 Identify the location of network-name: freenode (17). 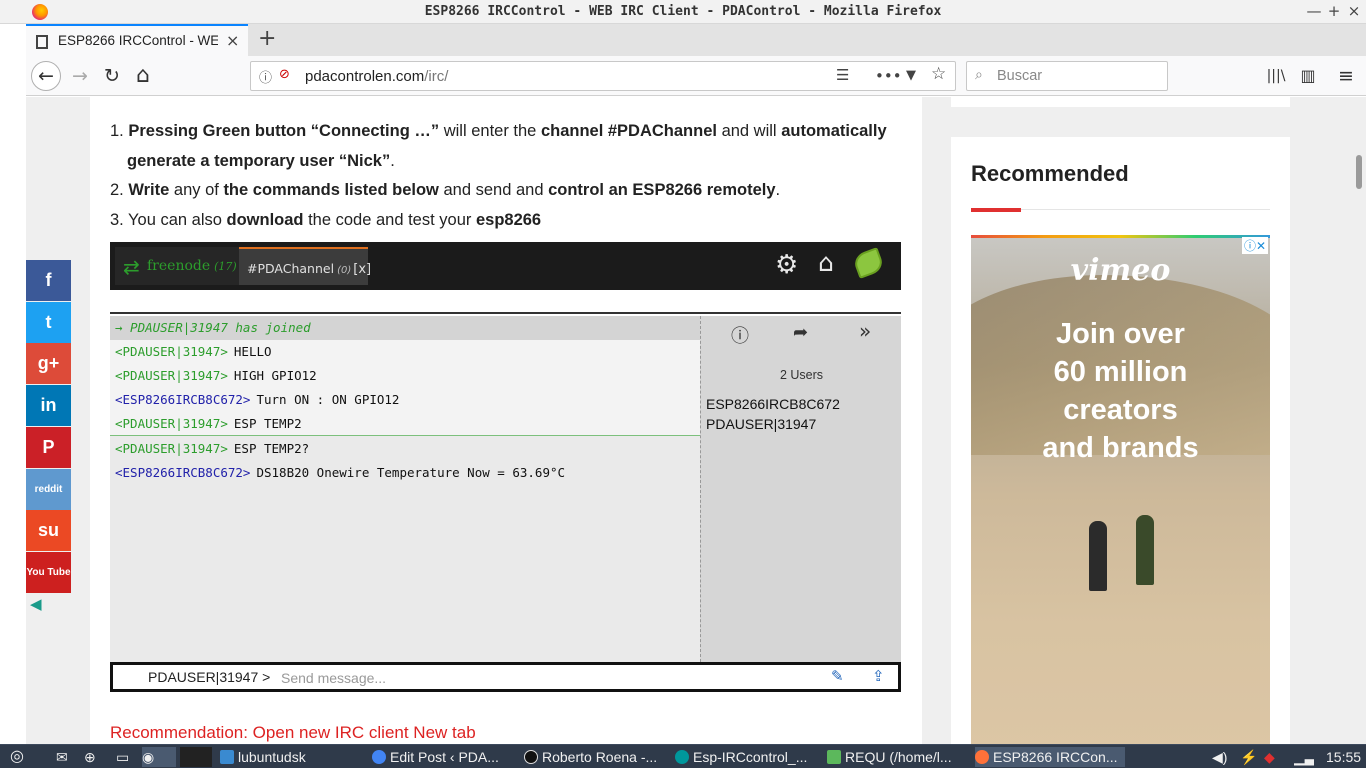
(192, 266).